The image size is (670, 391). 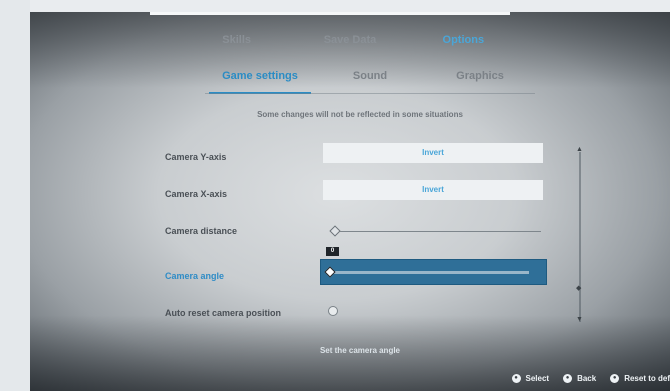 What do you see at coordinates (463, 41) in the screenshot?
I see `tab-options: Options` at bounding box center [463, 41].